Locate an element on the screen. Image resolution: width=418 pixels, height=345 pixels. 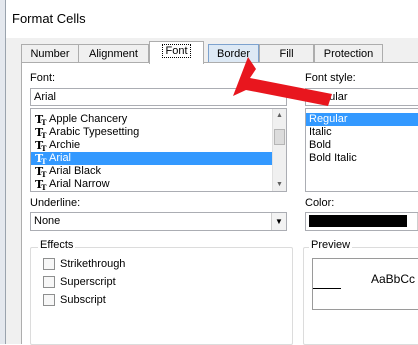
font-style-list: Regular Italic Bold Bold Italic is located at coordinates (361, 150).